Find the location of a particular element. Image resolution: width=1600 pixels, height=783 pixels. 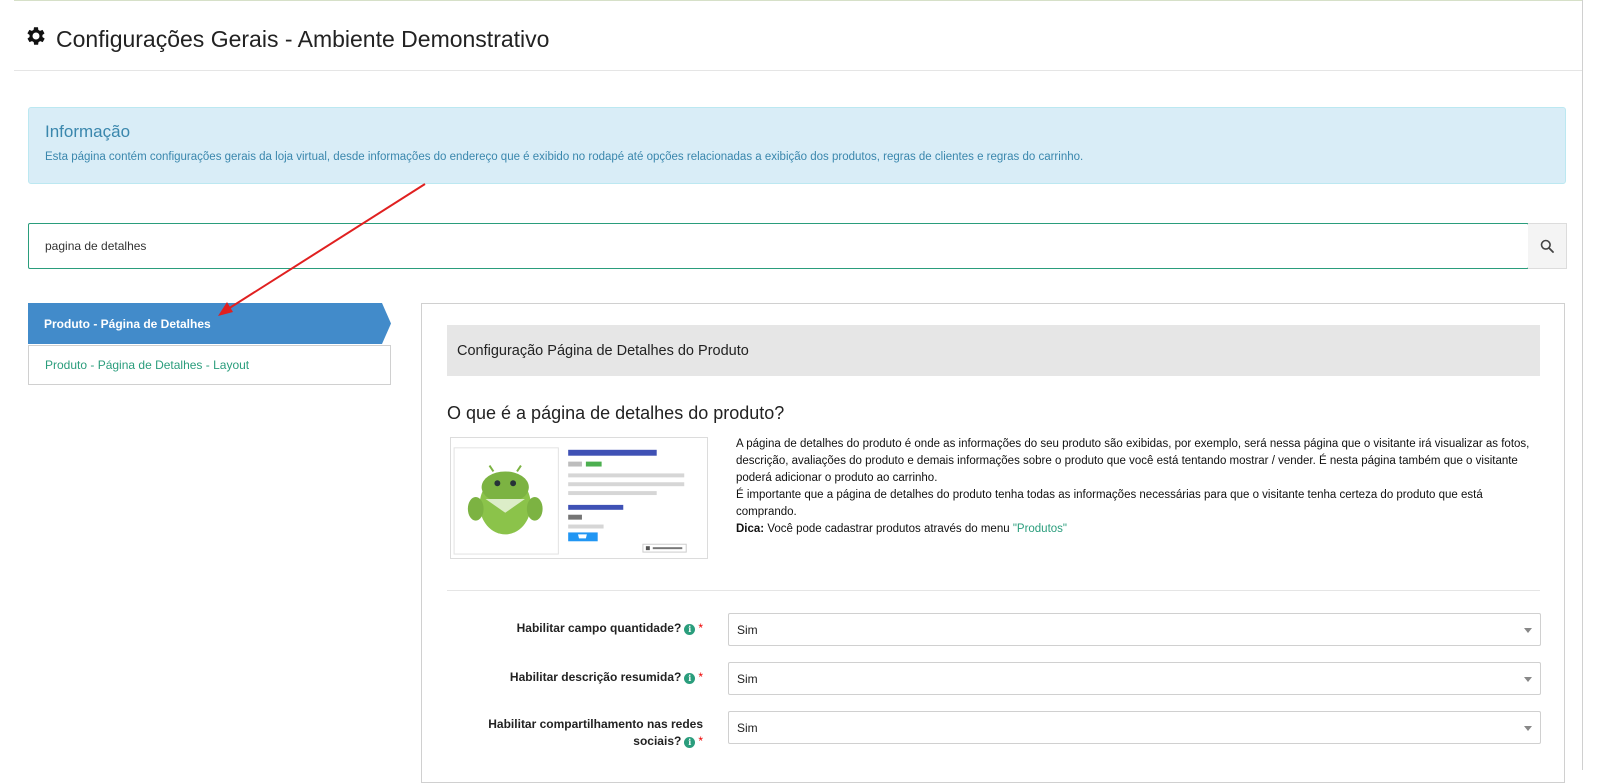

nav-item-product-details: Produto - Página de Detalhes is located at coordinates (209, 323).